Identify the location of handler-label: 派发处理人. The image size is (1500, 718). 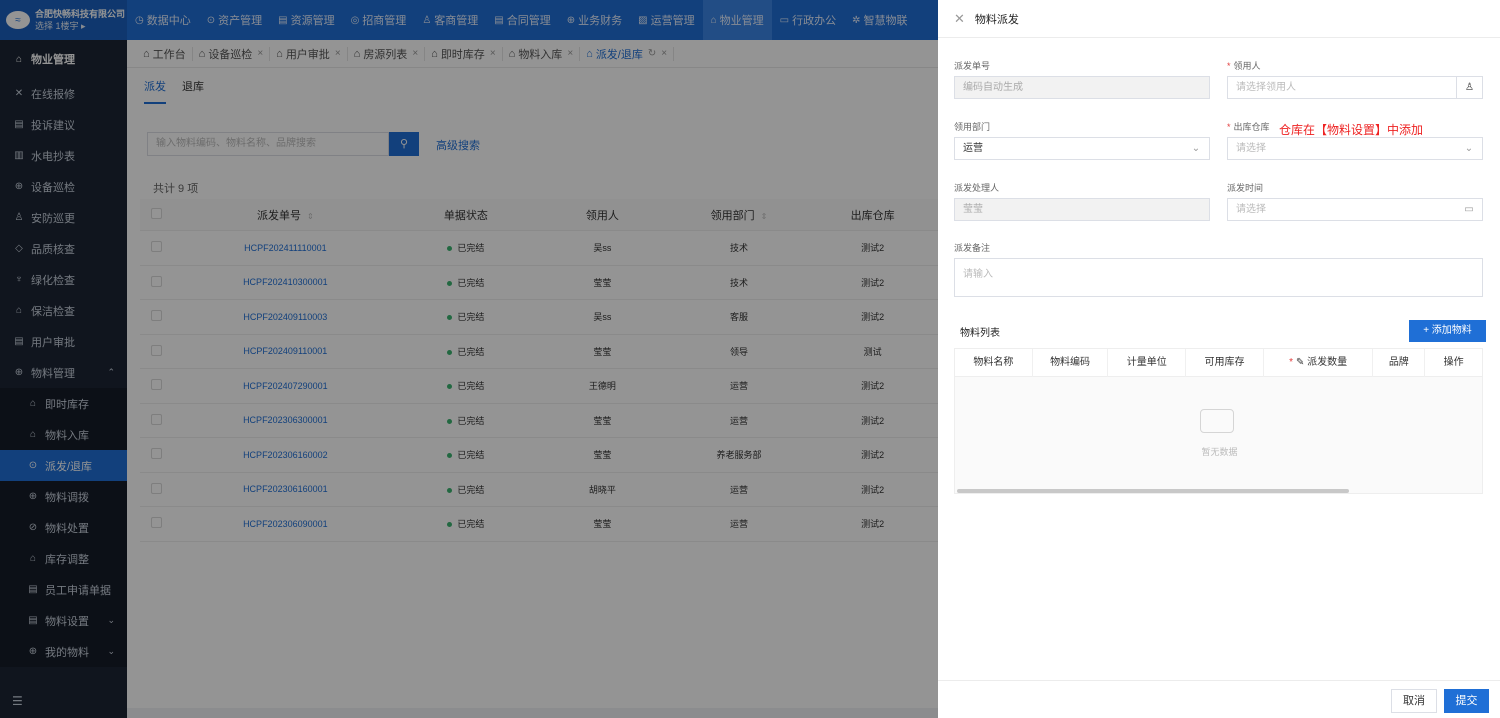
(977, 188).